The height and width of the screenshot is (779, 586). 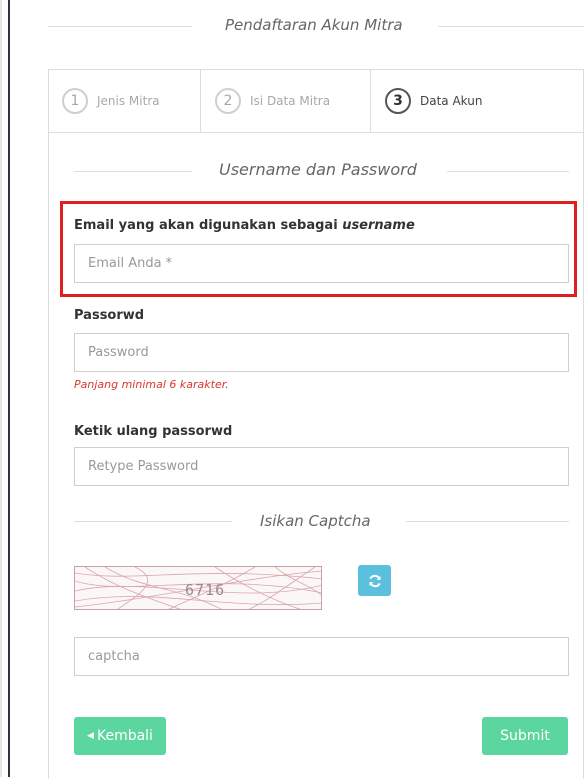 What do you see at coordinates (124, 736) in the screenshot?
I see `back-button-label: Kembali` at bounding box center [124, 736].